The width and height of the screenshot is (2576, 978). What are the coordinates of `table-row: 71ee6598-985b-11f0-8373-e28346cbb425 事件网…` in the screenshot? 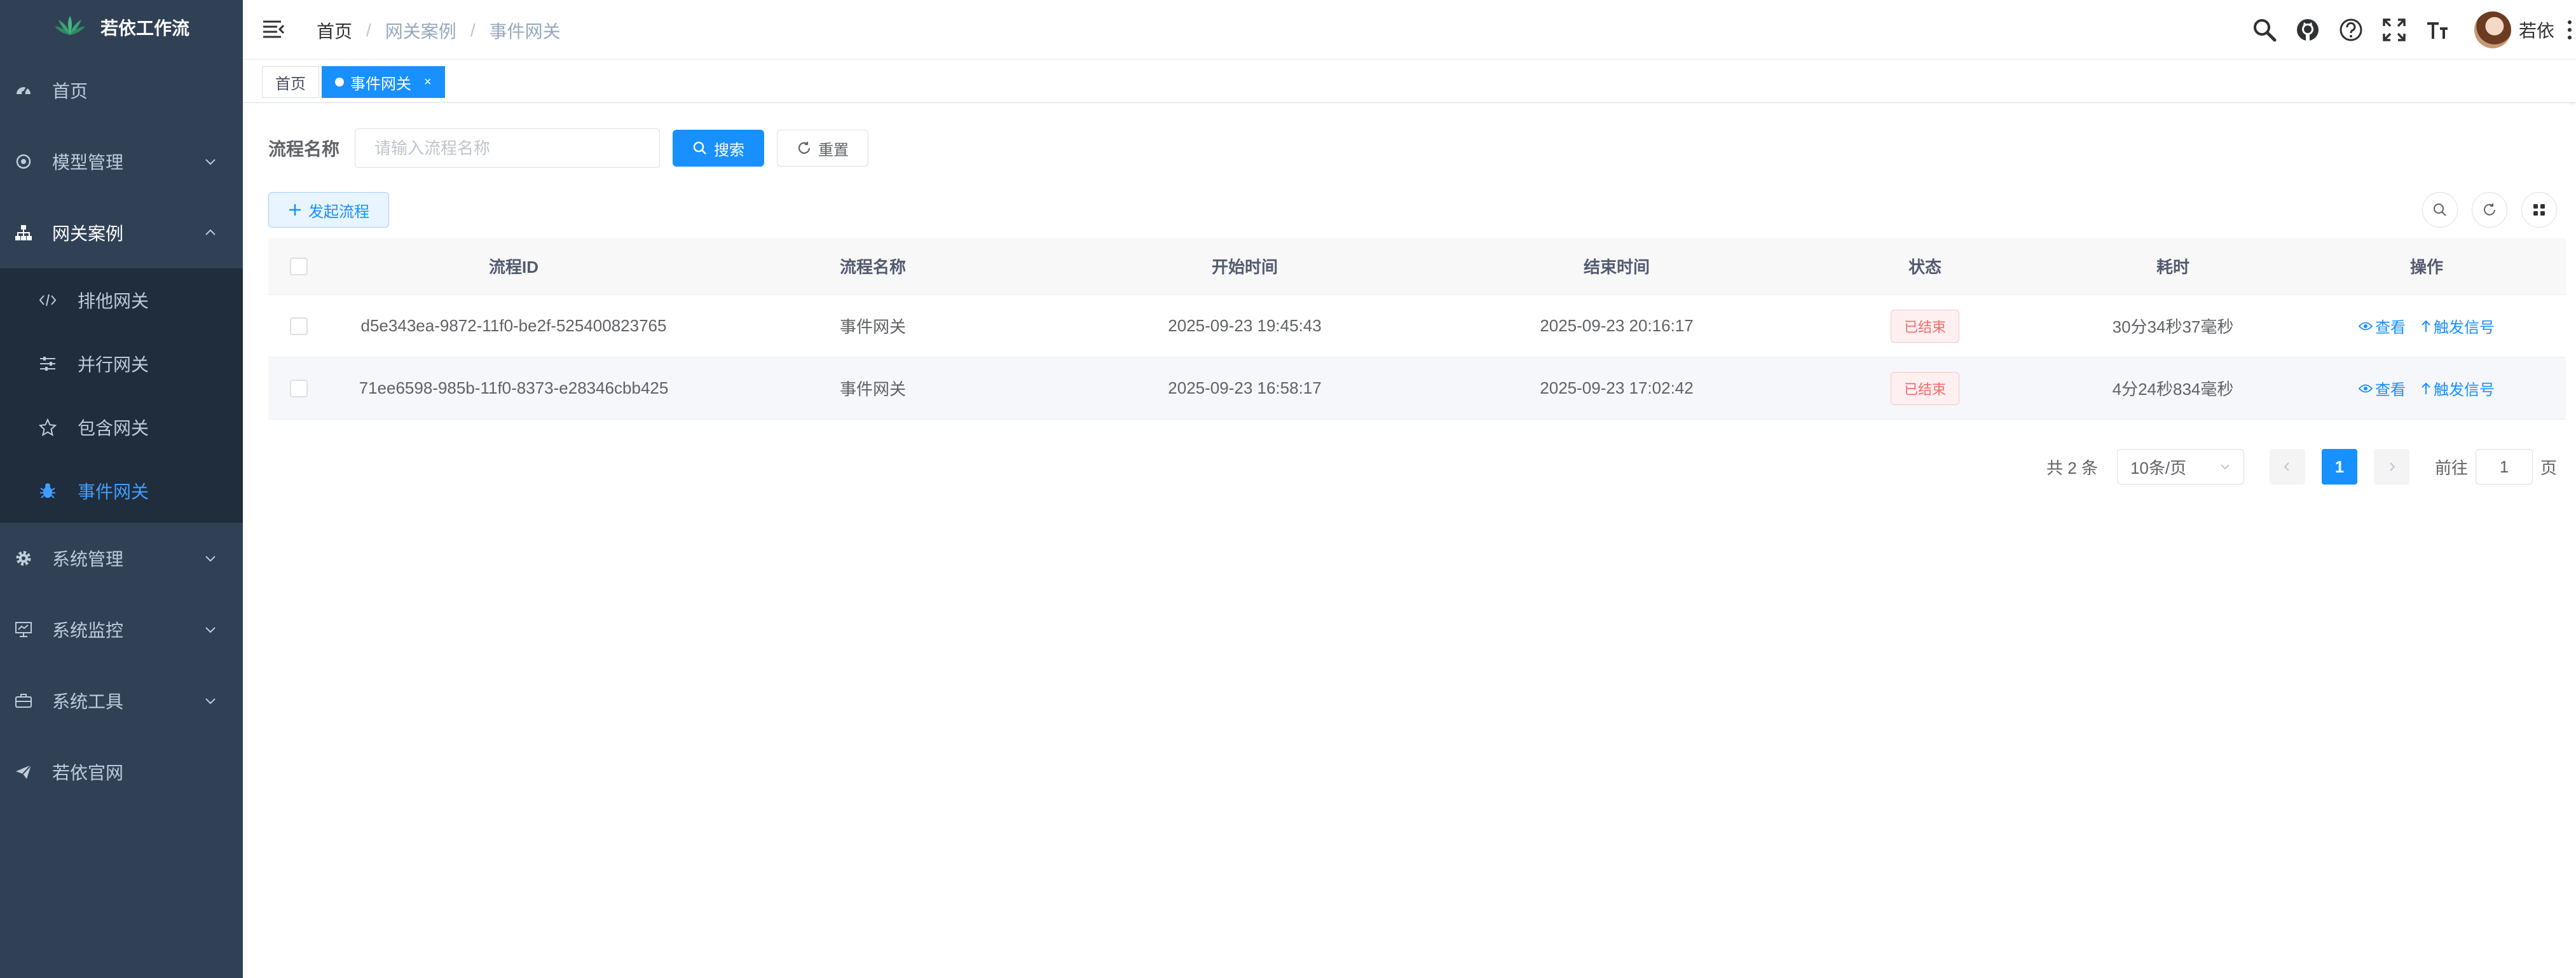 It's located at (1417, 388).